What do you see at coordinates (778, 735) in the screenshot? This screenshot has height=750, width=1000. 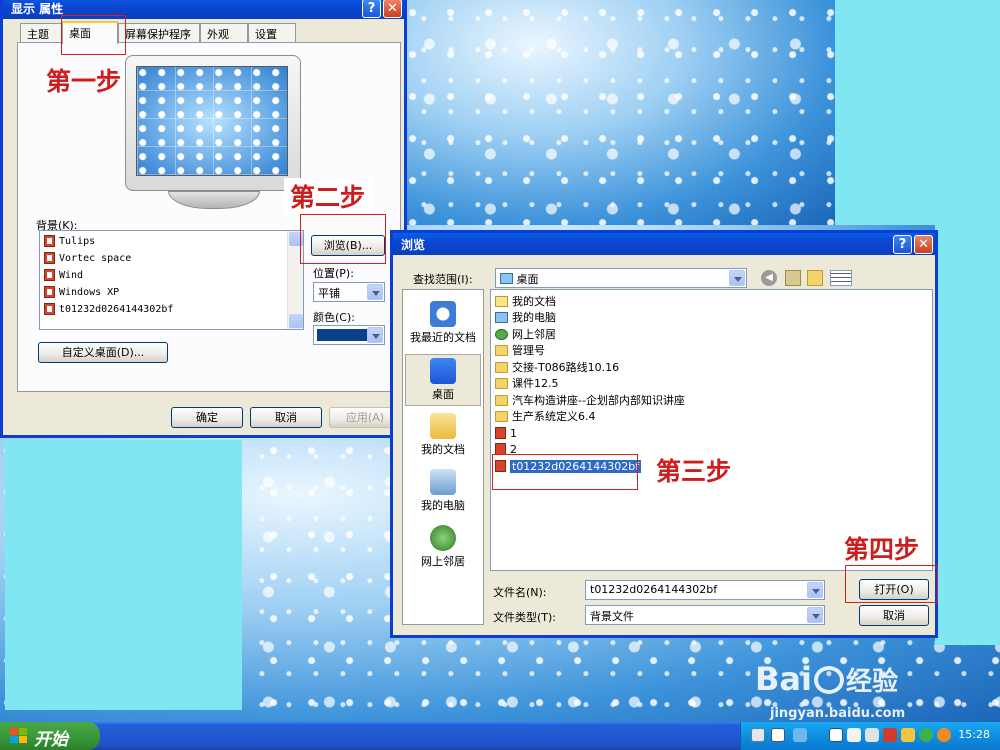 I see `help-icon` at bounding box center [778, 735].